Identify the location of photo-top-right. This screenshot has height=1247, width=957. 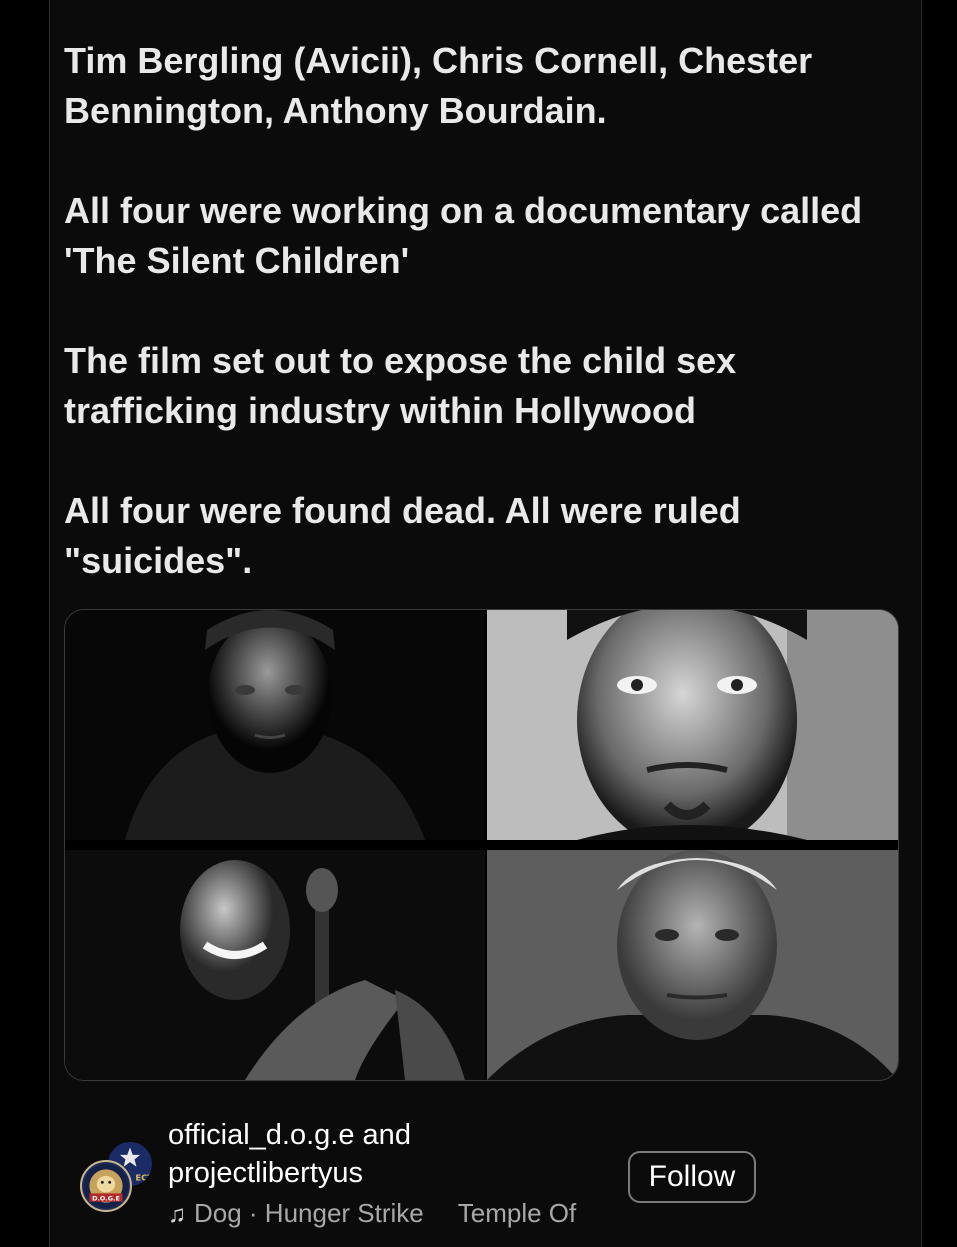
(692, 725).